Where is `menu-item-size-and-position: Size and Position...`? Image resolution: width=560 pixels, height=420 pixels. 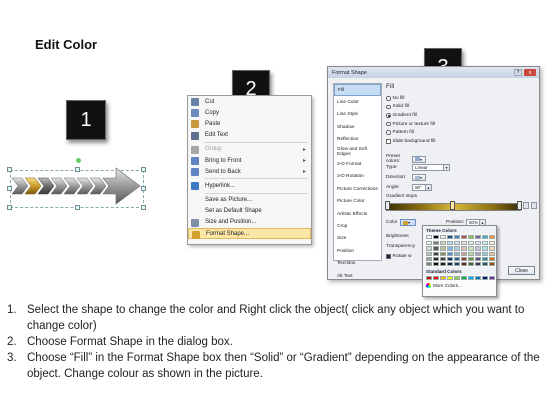
menu-item-size-and-position: Size and Position... is located at coordinates (249, 222).